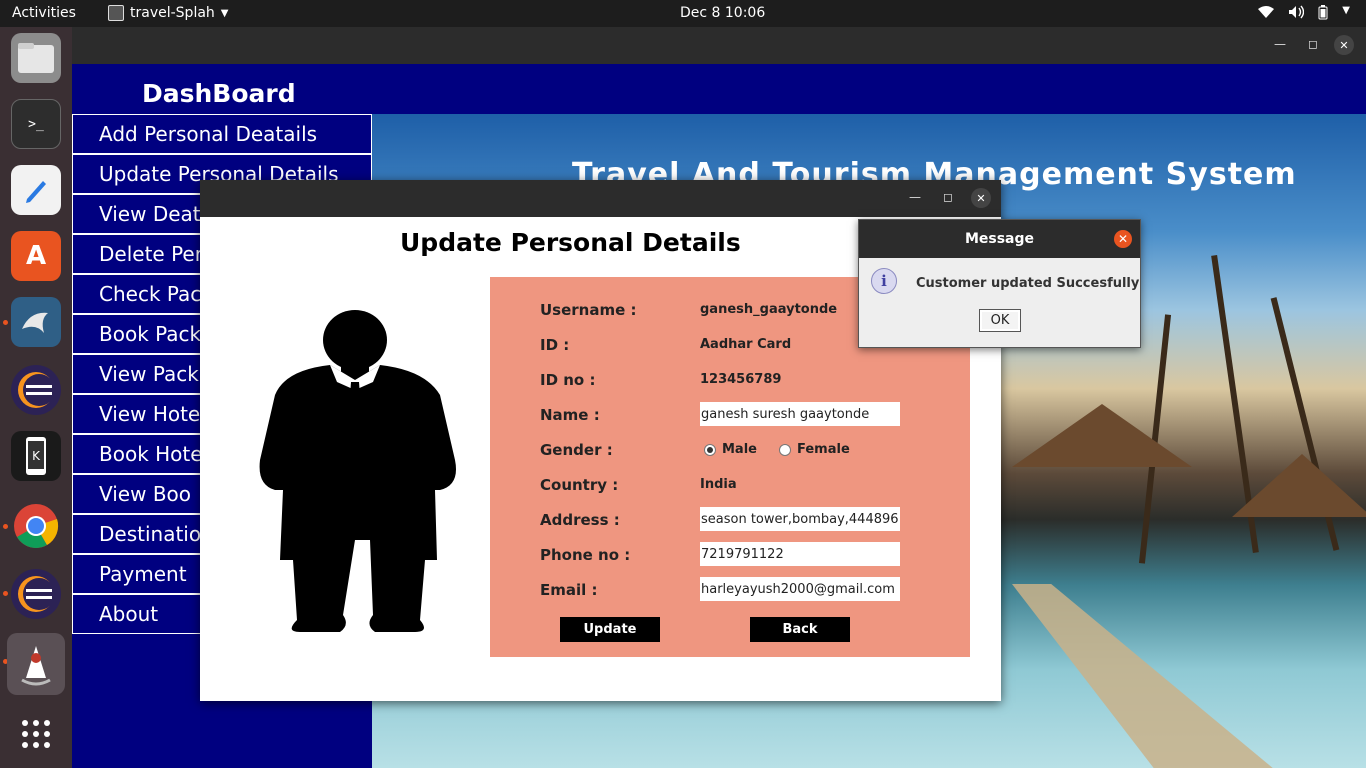 The width and height of the screenshot is (1366, 768). What do you see at coordinates (588, 310) in the screenshot?
I see `username-label: Username :` at bounding box center [588, 310].